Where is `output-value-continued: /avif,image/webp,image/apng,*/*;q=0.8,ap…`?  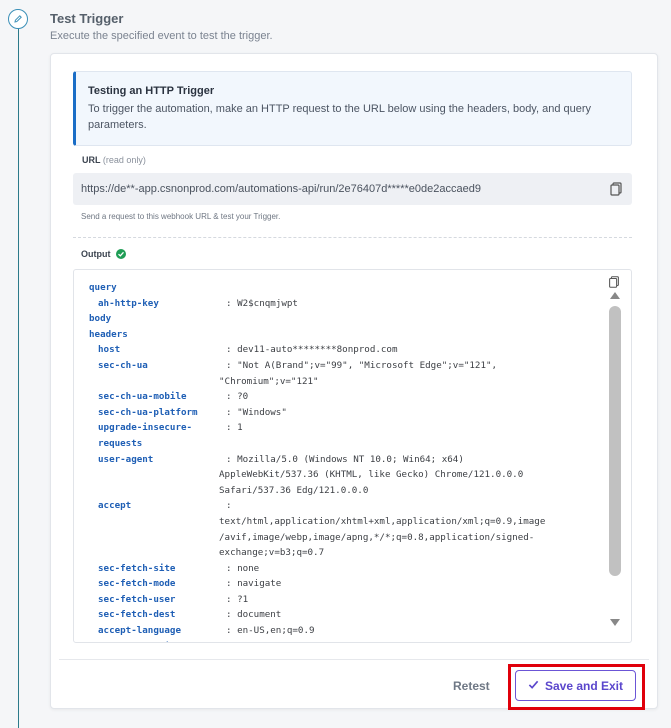 output-value-continued: /avif,image/webp,image/apng,*/*;q=0.8,ap… is located at coordinates (377, 537).